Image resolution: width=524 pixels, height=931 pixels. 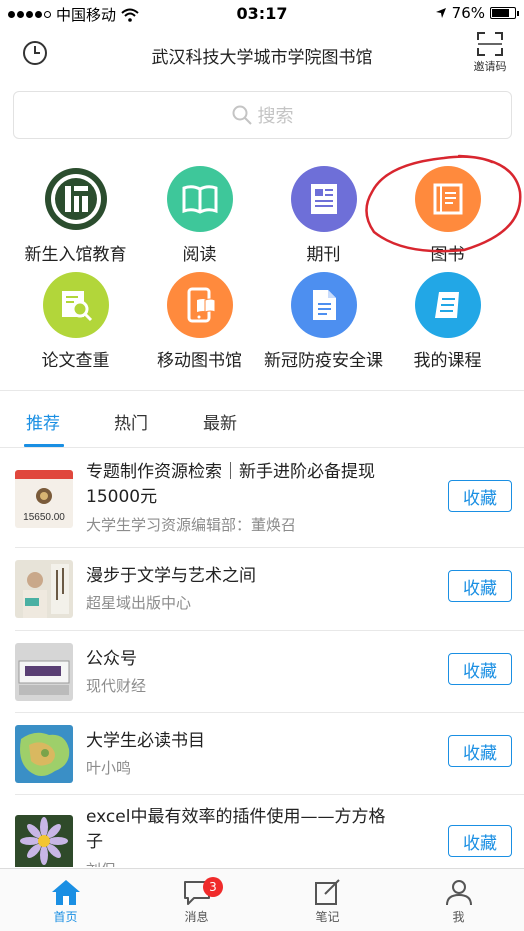 I want to click on tab-bar-messages: 3 消息, so click(x=196, y=900).